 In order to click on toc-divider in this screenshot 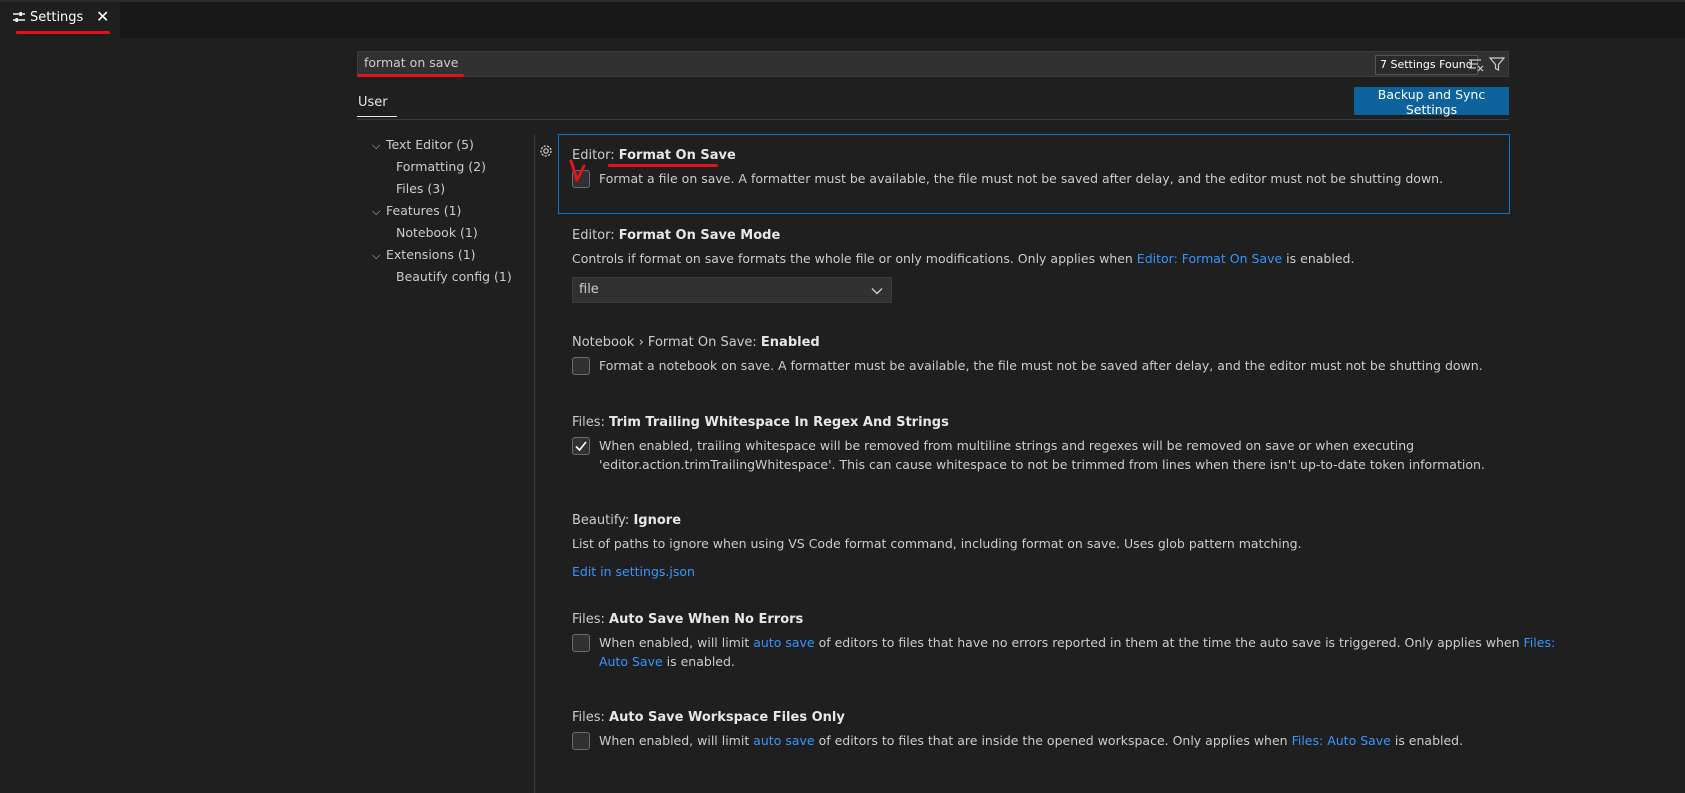, I will do `click(534, 463)`.